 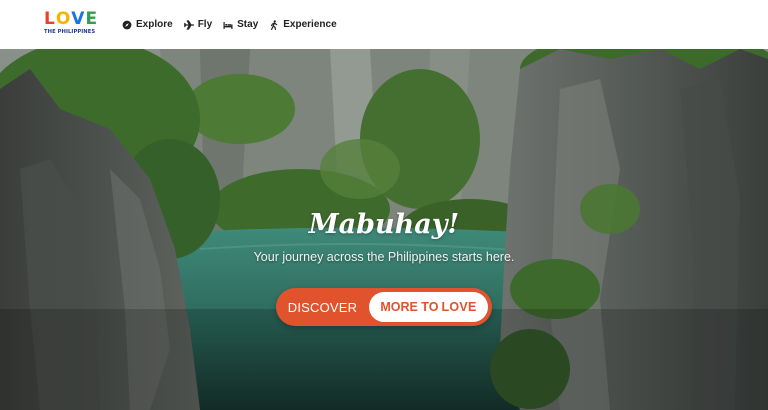 I want to click on compass-icon, so click(x=127, y=24).